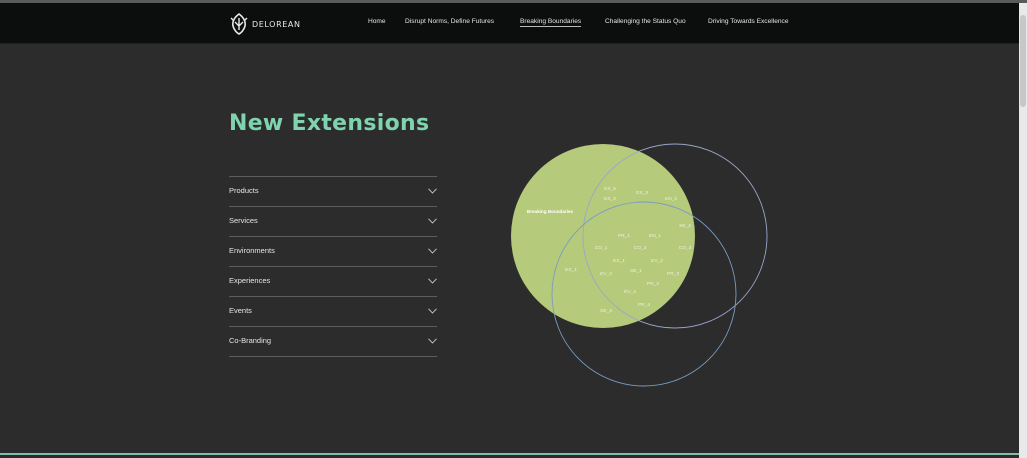  What do you see at coordinates (624, 236) in the screenshot?
I see `venn-label: PR_1` at bounding box center [624, 236].